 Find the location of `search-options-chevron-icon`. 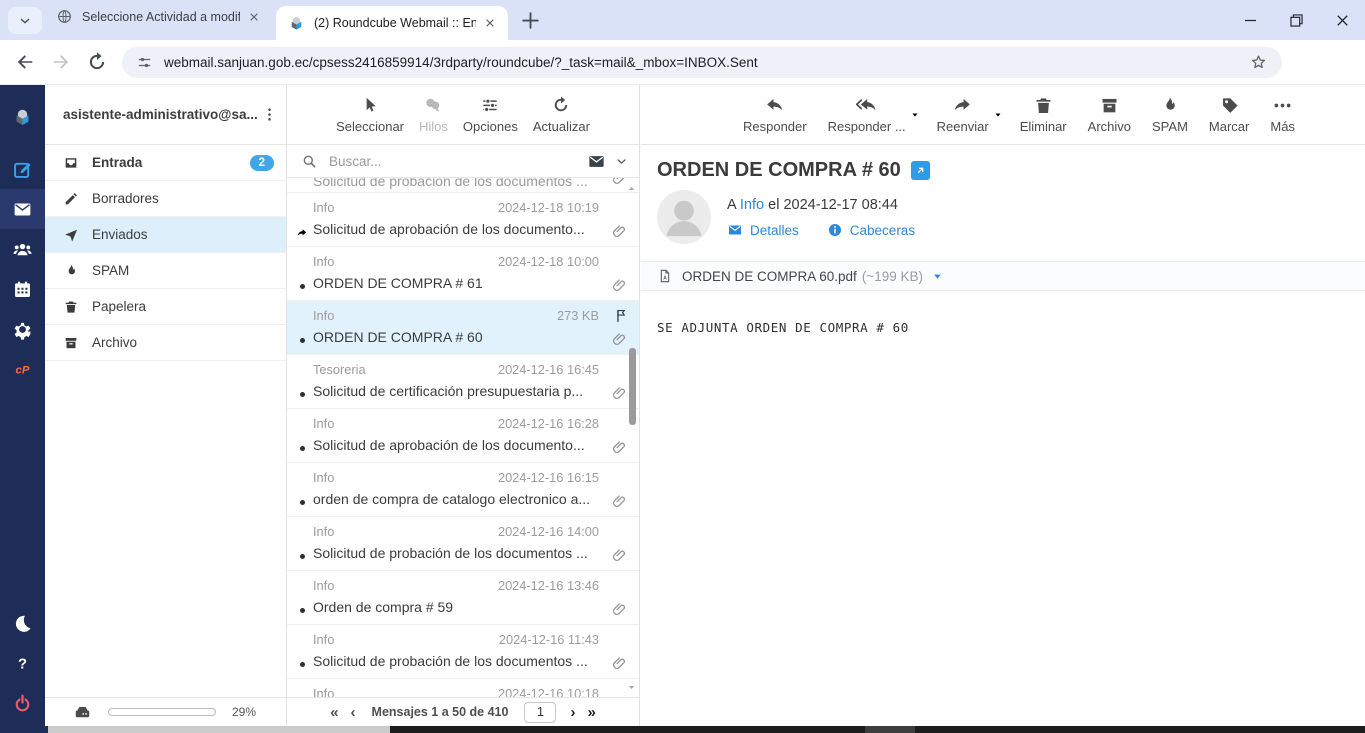

search-options-chevron-icon is located at coordinates (621, 161).